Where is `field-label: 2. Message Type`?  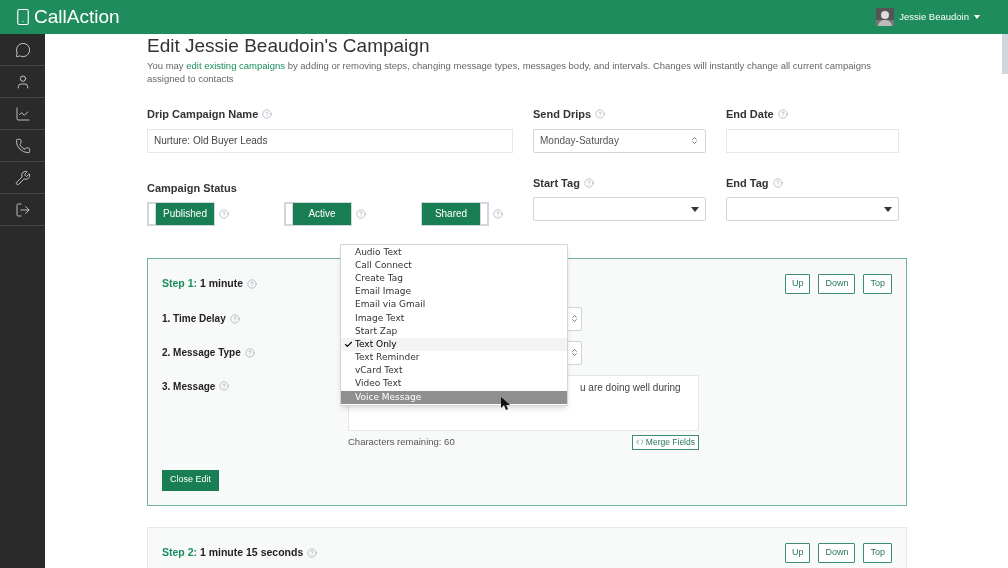 field-label: 2. Message Type is located at coordinates (201, 353).